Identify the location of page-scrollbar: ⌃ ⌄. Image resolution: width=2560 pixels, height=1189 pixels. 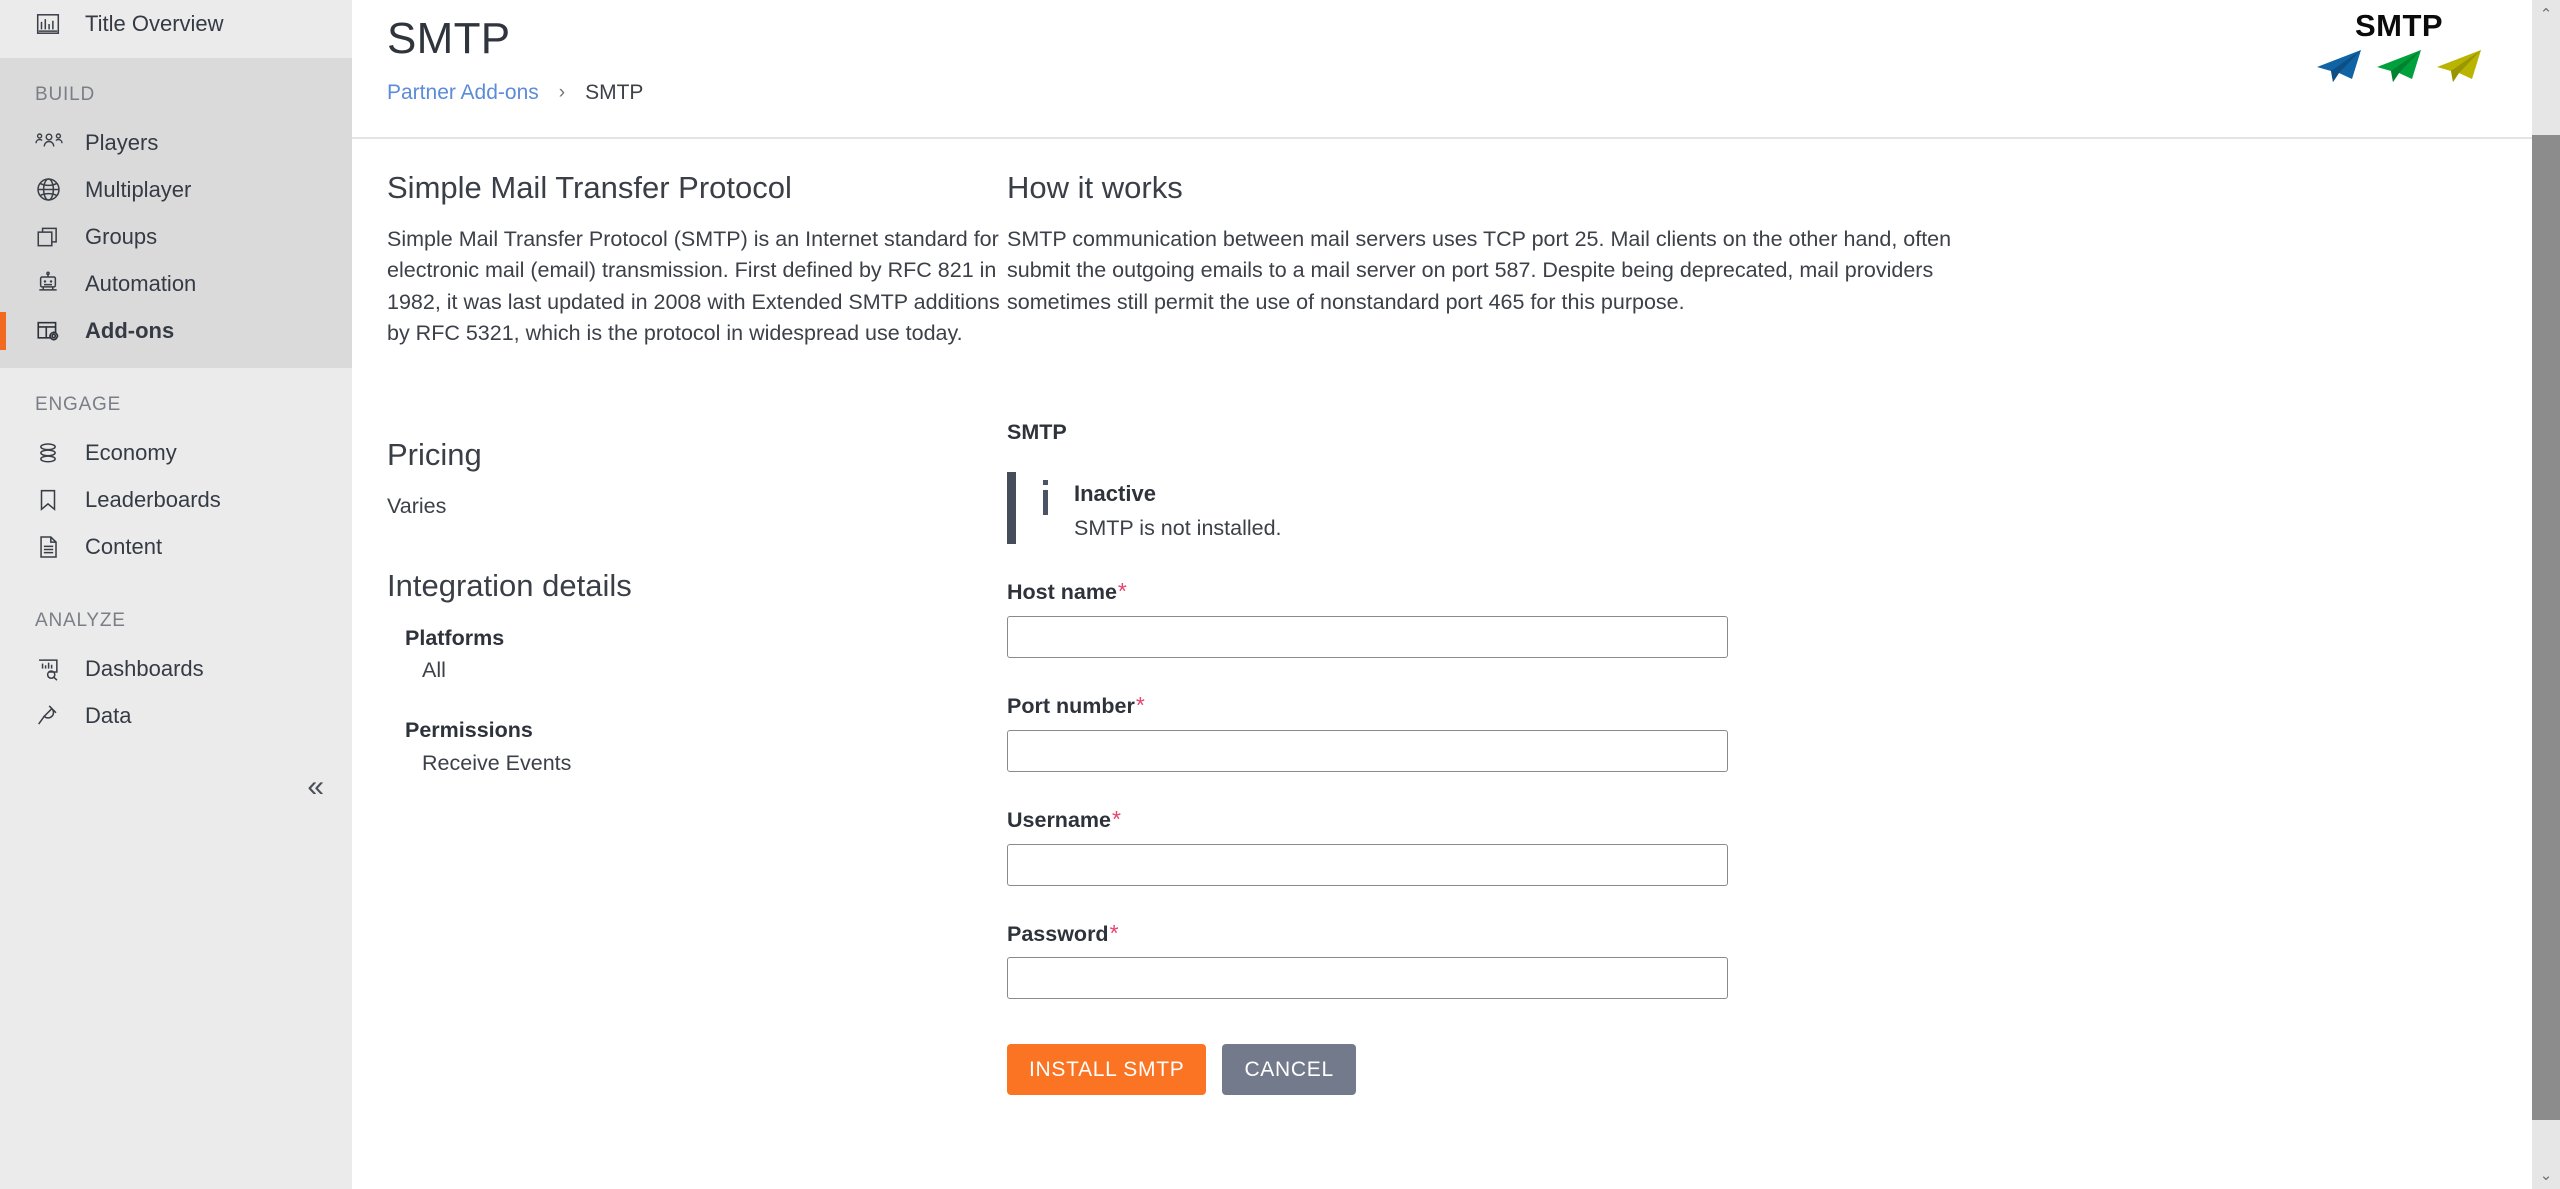
(2546, 594).